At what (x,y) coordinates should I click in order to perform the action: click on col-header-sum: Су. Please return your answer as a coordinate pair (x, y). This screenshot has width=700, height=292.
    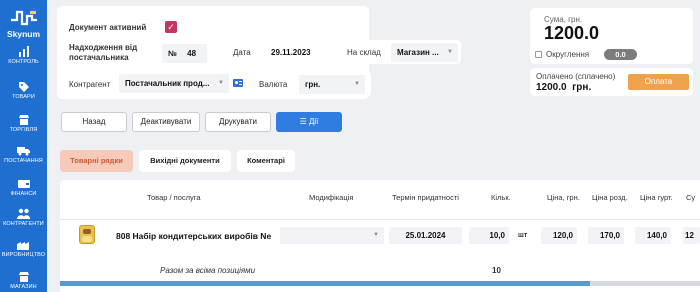
    Looking at the image, I should click on (690, 197).